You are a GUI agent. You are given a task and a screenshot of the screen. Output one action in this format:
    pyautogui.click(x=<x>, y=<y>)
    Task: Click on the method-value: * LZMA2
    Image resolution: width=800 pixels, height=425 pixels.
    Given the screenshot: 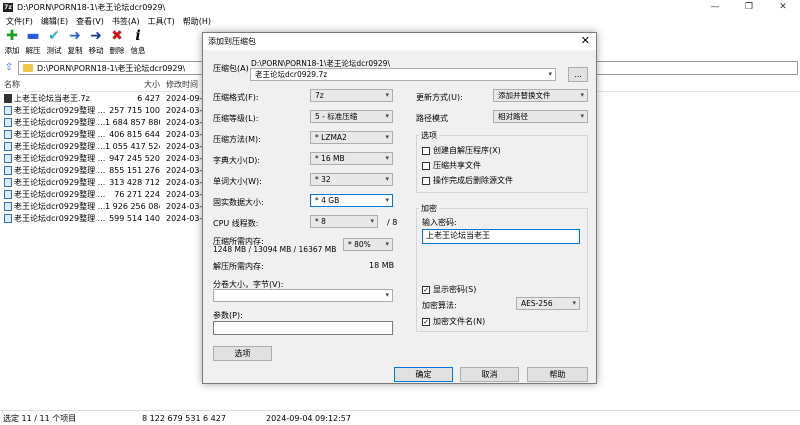 What is the action you would take?
    pyautogui.click(x=331, y=137)
    